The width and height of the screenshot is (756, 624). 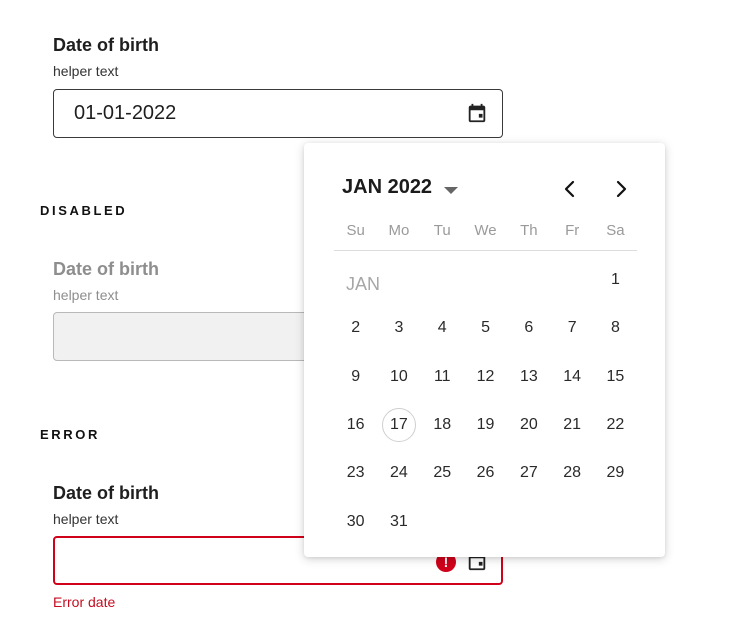 What do you see at coordinates (529, 328) in the screenshot?
I see `day-6: 6` at bounding box center [529, 328].